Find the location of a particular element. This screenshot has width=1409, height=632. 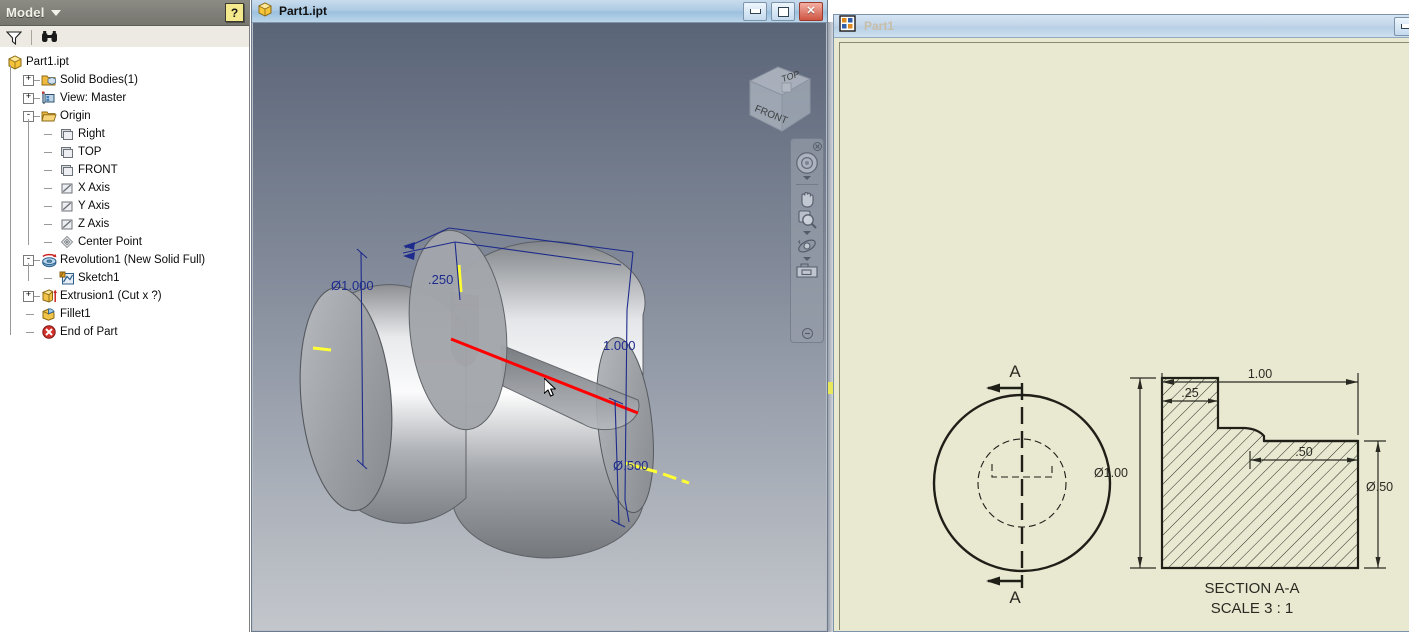

tree-item-label: Fillet1 is located at coordinates (75, 314).